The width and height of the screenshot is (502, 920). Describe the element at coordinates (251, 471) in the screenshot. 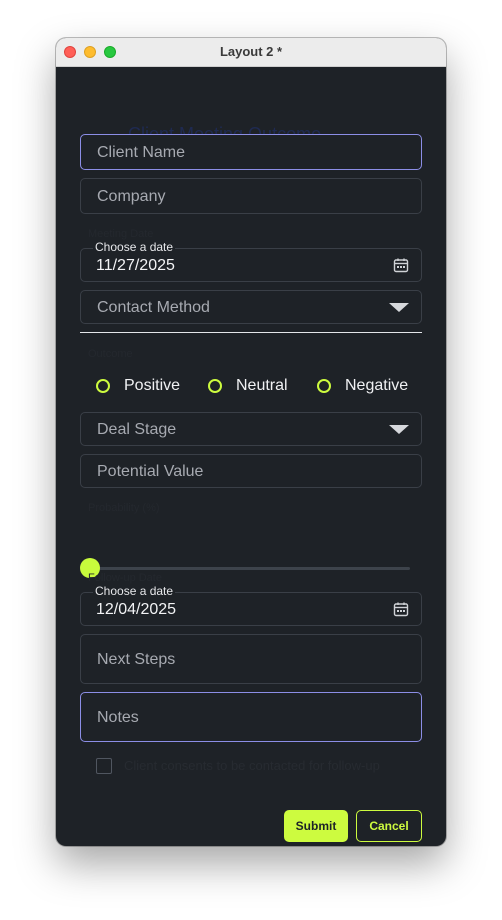

I see `potential-value-input: Potential Value` at that location.